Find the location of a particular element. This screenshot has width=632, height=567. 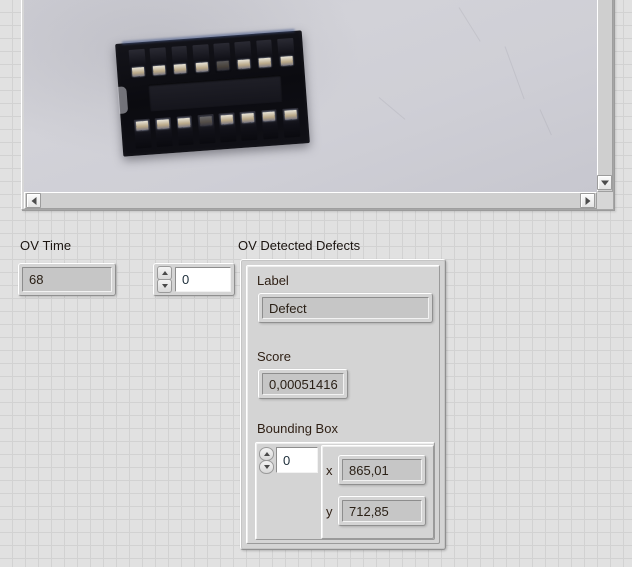

down-arrow-glyph is located at coordinates (604, 182).